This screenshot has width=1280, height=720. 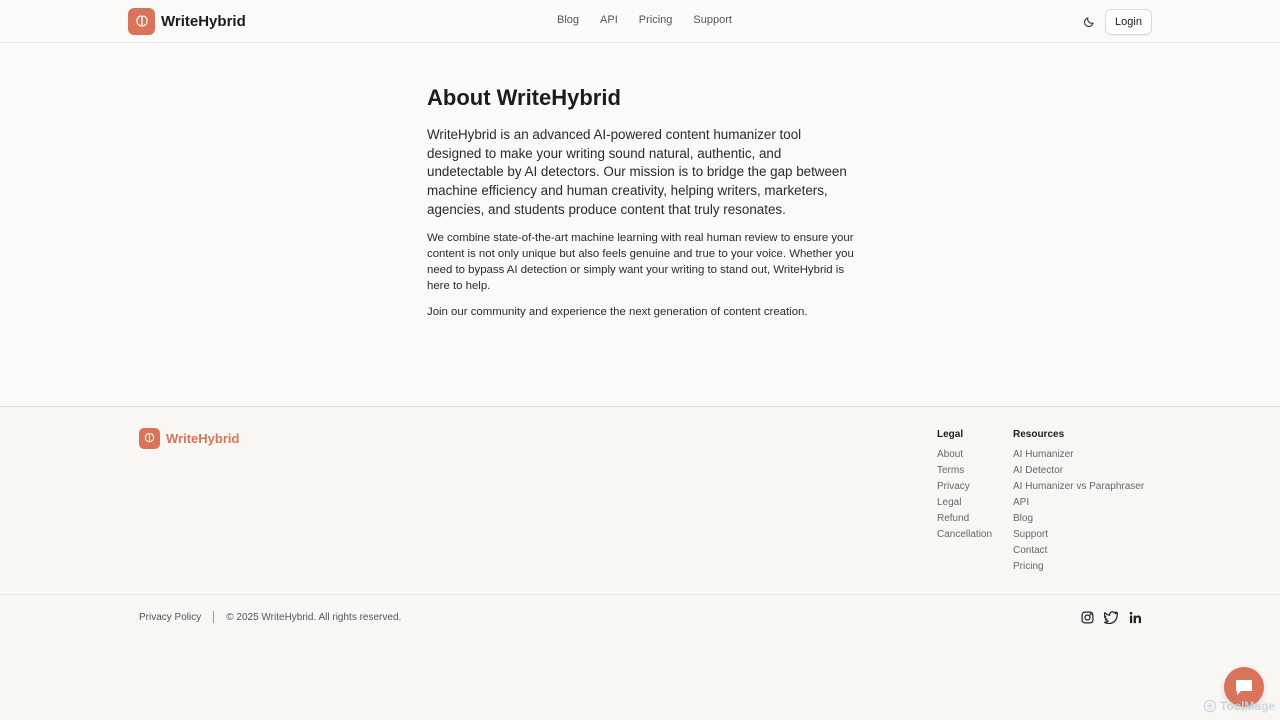 I want to click on footer-link-ai-detector: AI Detector, so click(x=1078, y=472).